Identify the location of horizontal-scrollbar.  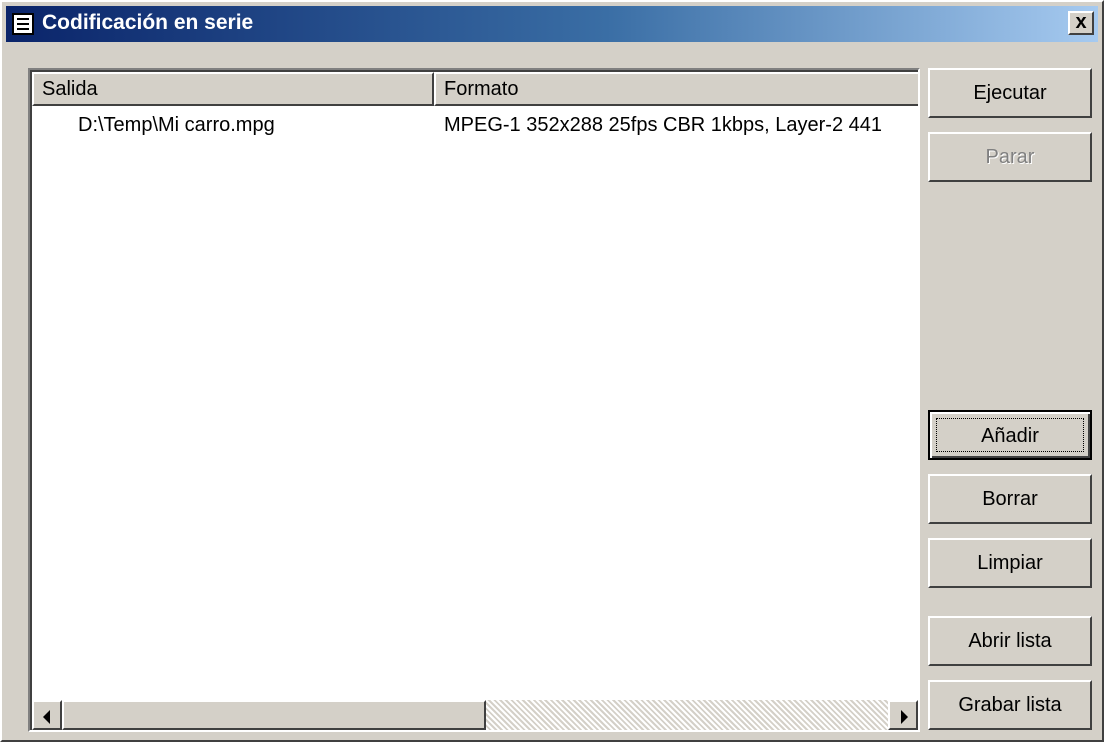
(475, 715).